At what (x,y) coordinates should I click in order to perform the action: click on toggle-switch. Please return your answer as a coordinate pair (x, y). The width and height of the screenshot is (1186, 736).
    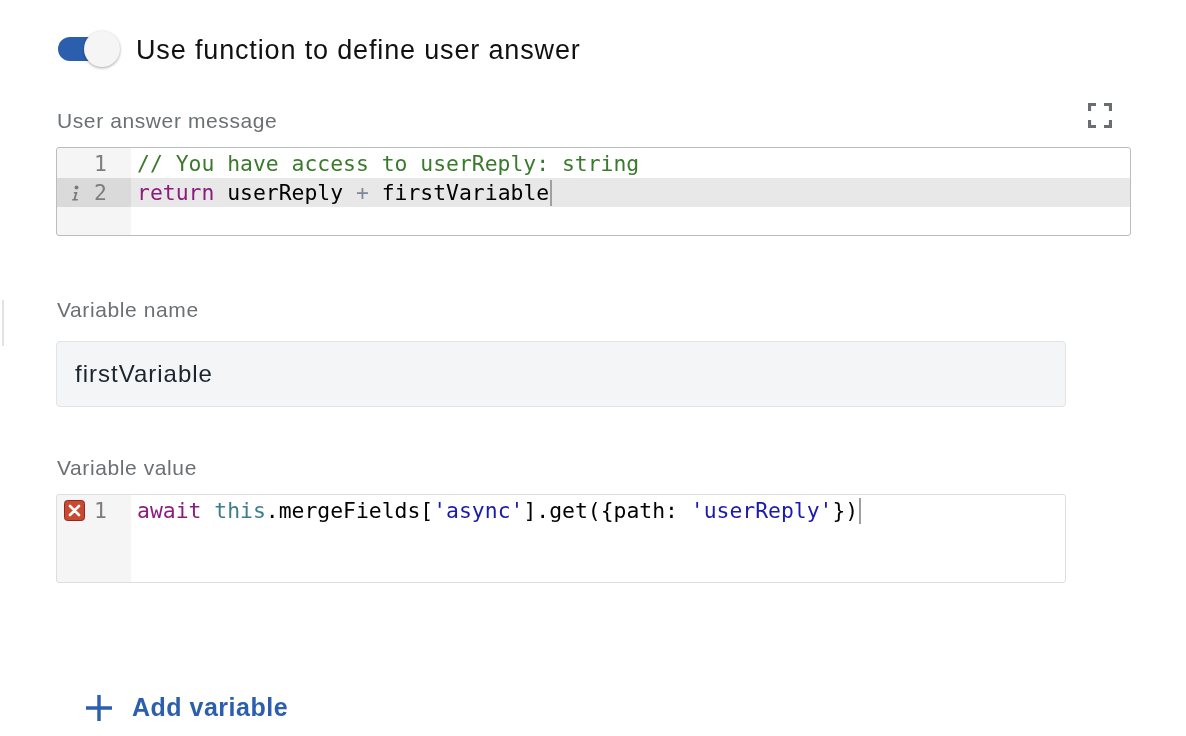
    Looking at the image, I should click on (89, 49).